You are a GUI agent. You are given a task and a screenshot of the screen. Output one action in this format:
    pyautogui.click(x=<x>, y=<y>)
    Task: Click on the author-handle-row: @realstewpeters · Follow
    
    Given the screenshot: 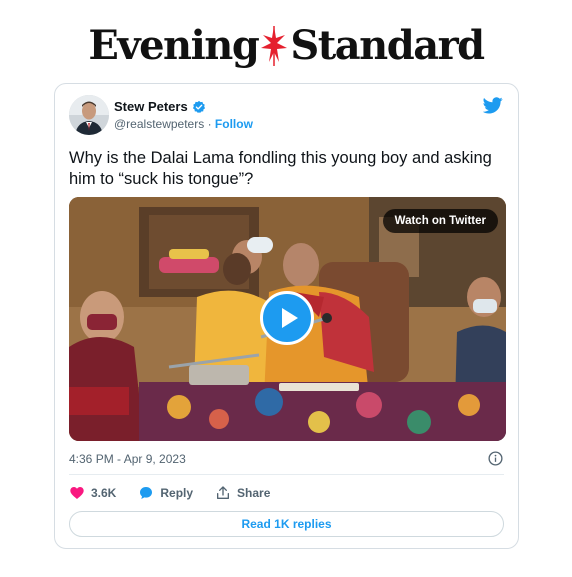 What is the action you would take?
    pyautogui.click(x=183, y=124)
    